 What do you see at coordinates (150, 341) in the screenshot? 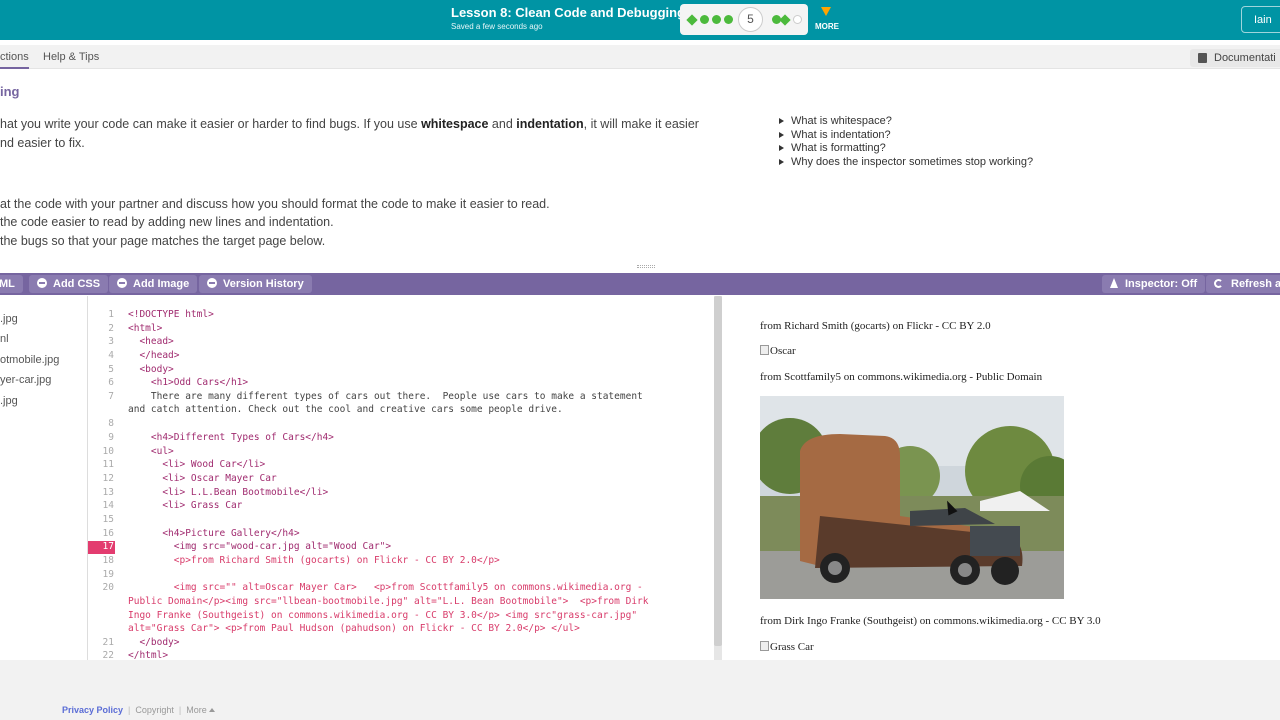
I see `code-line: <head>` at bounding box center [150, 341].